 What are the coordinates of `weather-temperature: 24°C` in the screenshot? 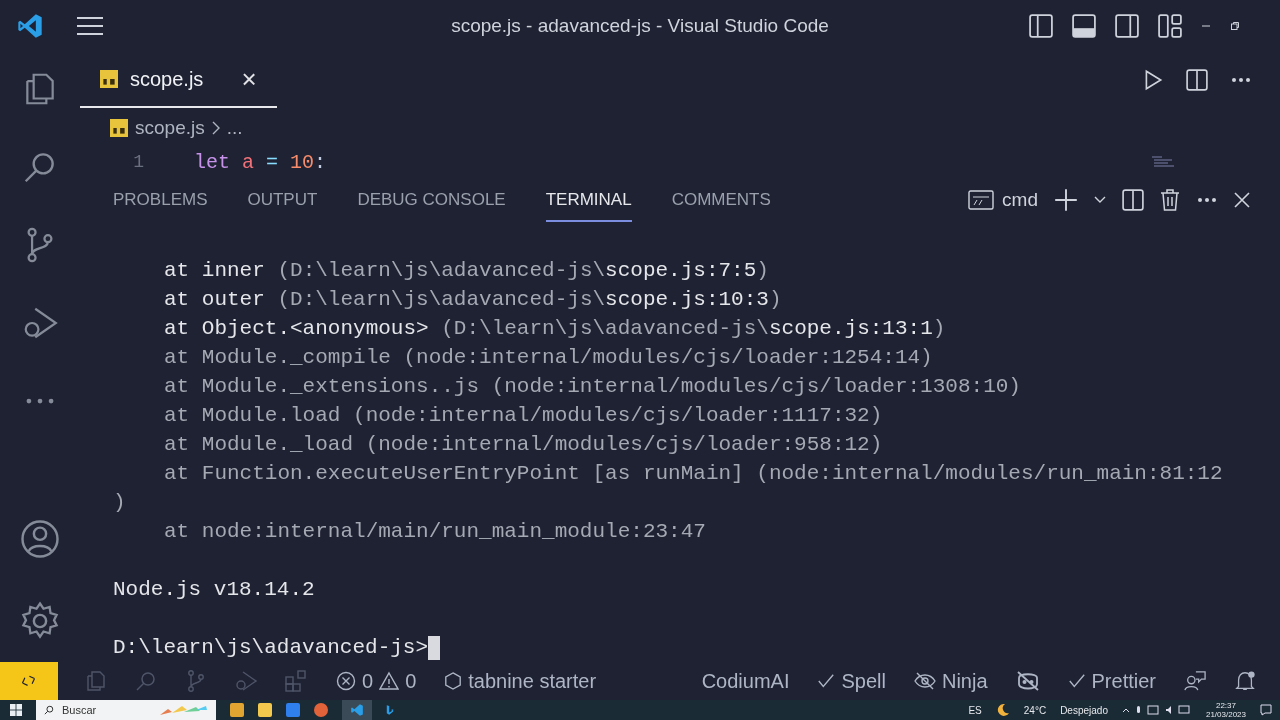 It's located at (1035, 710).